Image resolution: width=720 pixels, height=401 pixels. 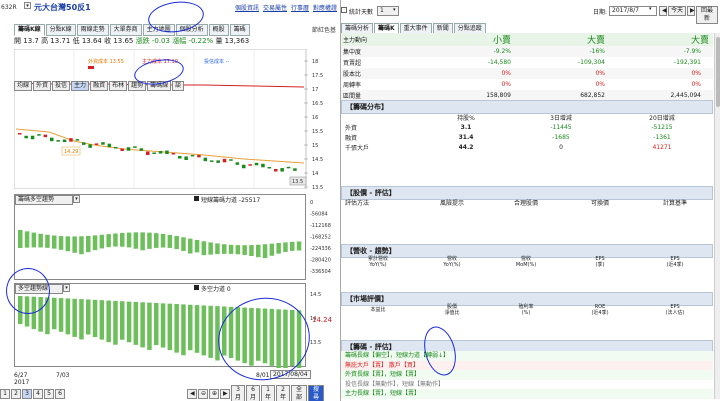 What do you see at coordinates (247, 7) in the screenshot?
I see `link-stock-info: 個股資訊` at bounding box center [247, 7].